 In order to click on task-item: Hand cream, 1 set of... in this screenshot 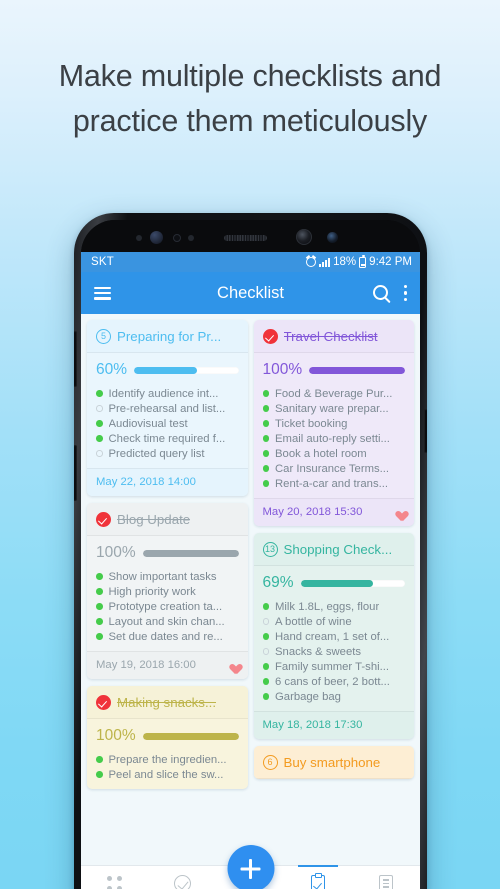, I will do `click(334, 636)`.